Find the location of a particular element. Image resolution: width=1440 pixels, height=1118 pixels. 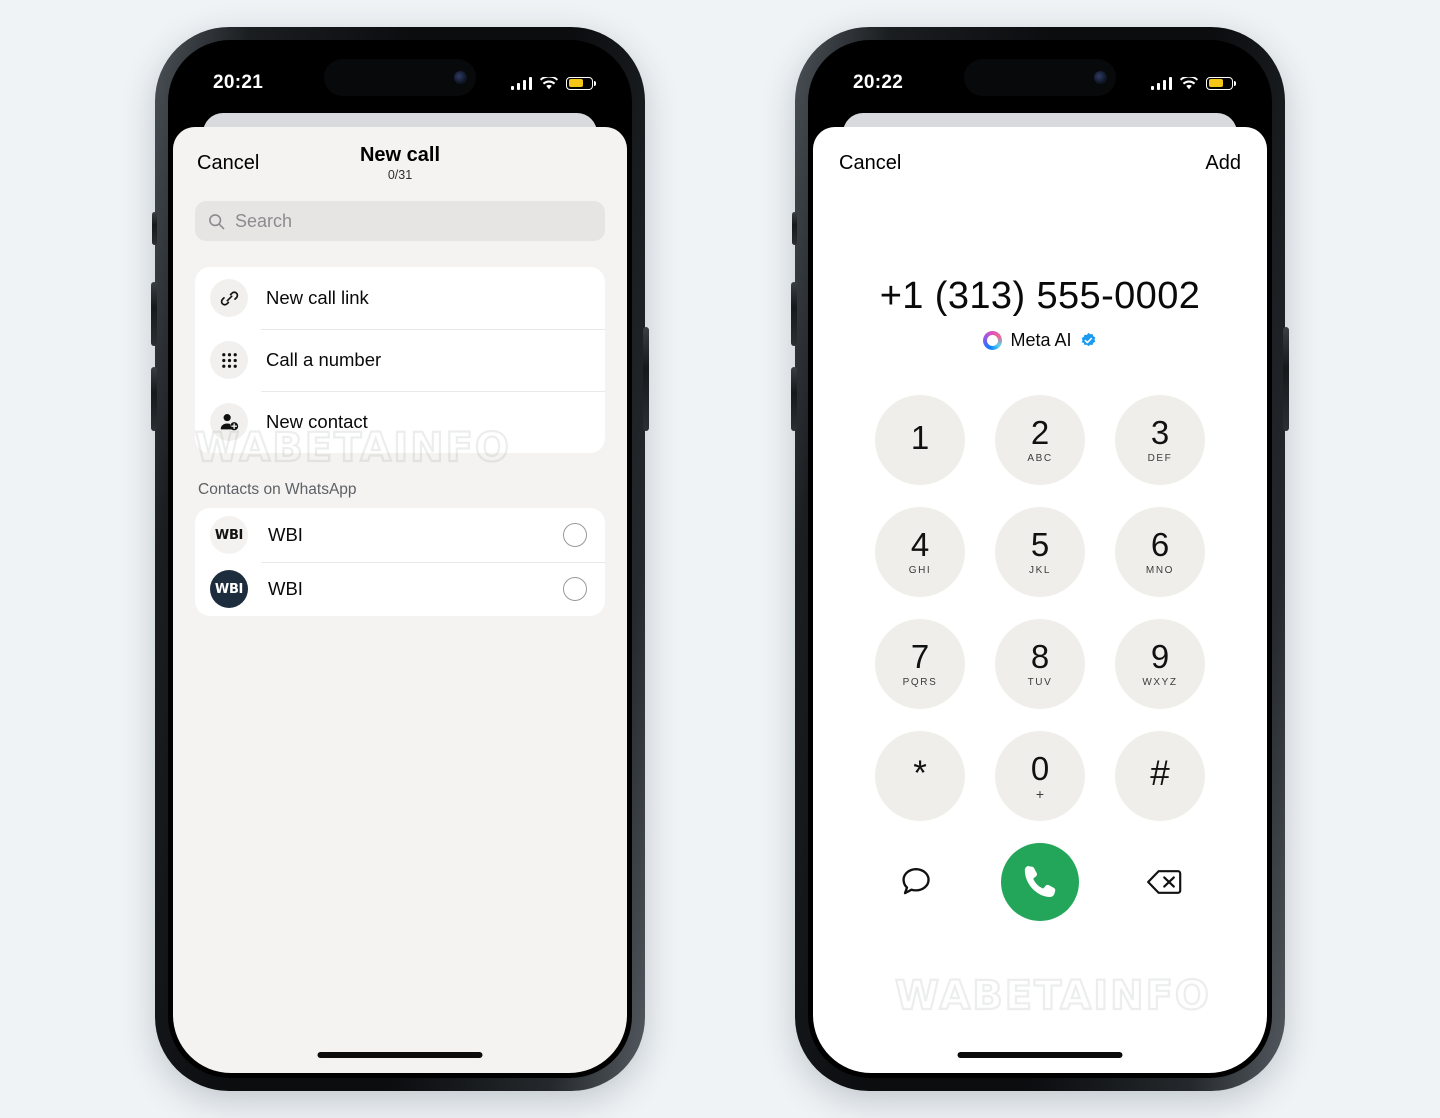

dialpad-key-0: 0 + is located at coordinates (1040, 776).